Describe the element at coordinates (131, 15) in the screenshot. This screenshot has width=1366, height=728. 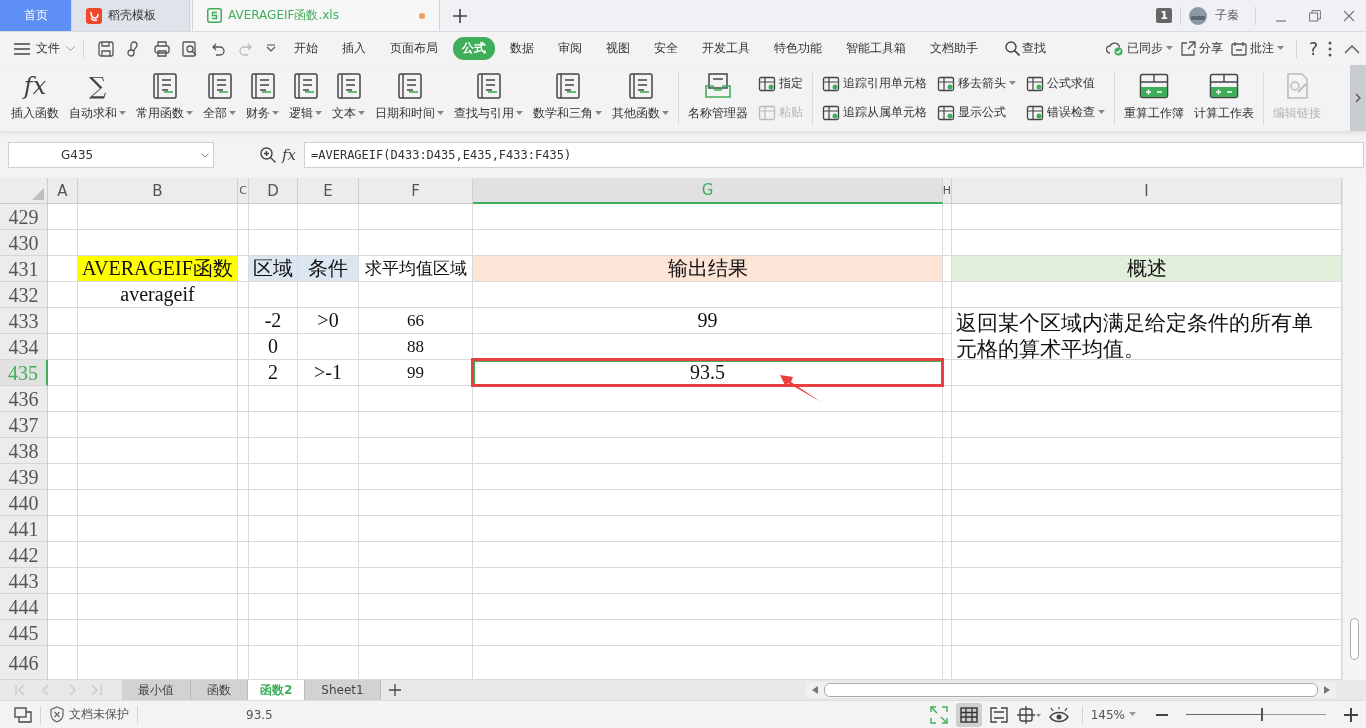
I see `document-tab: 稻壳模板` at that location.